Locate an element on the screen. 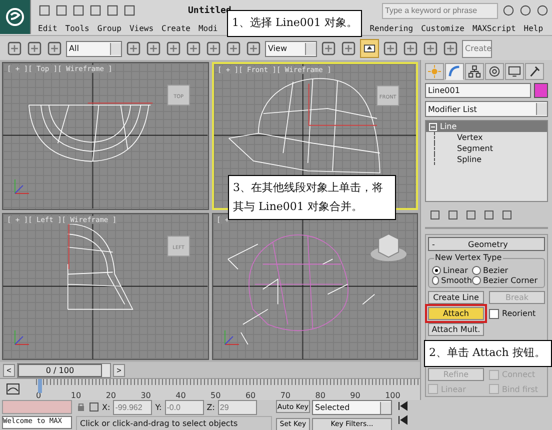 The width and height of the screenshot is (552, 430). menu-item: Create is located at coordinates (176, 28).